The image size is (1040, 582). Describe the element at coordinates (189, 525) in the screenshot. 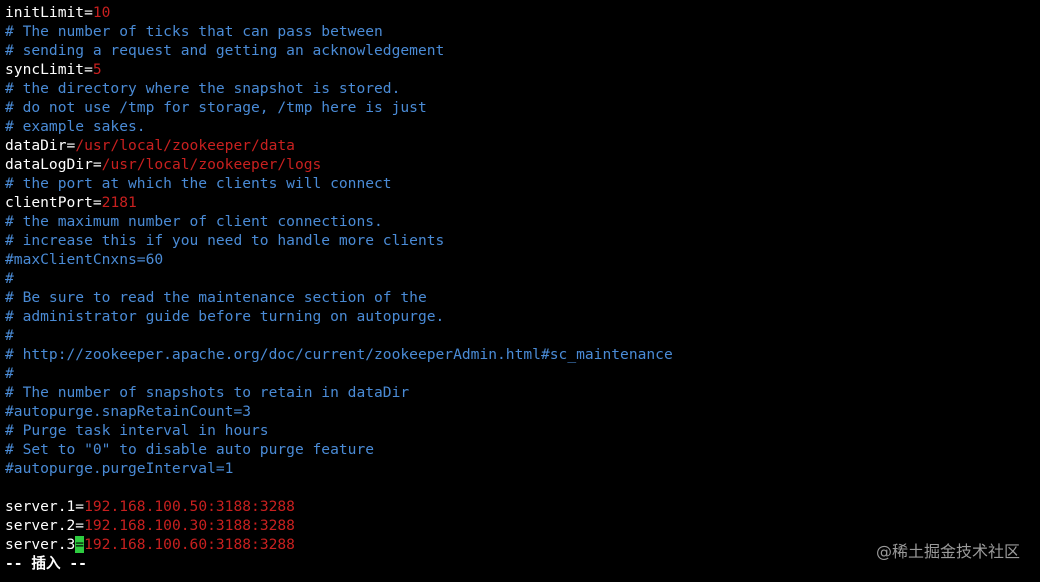

I see `setting-value: 192.168.100.30:3188:3288` at that location.